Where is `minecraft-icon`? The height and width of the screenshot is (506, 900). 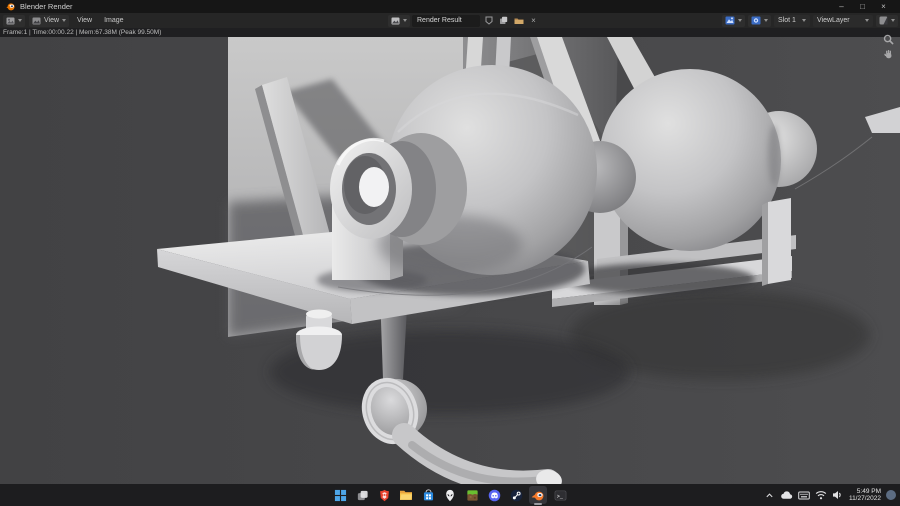 minecraft-icon is located at coordinates (472, 495).